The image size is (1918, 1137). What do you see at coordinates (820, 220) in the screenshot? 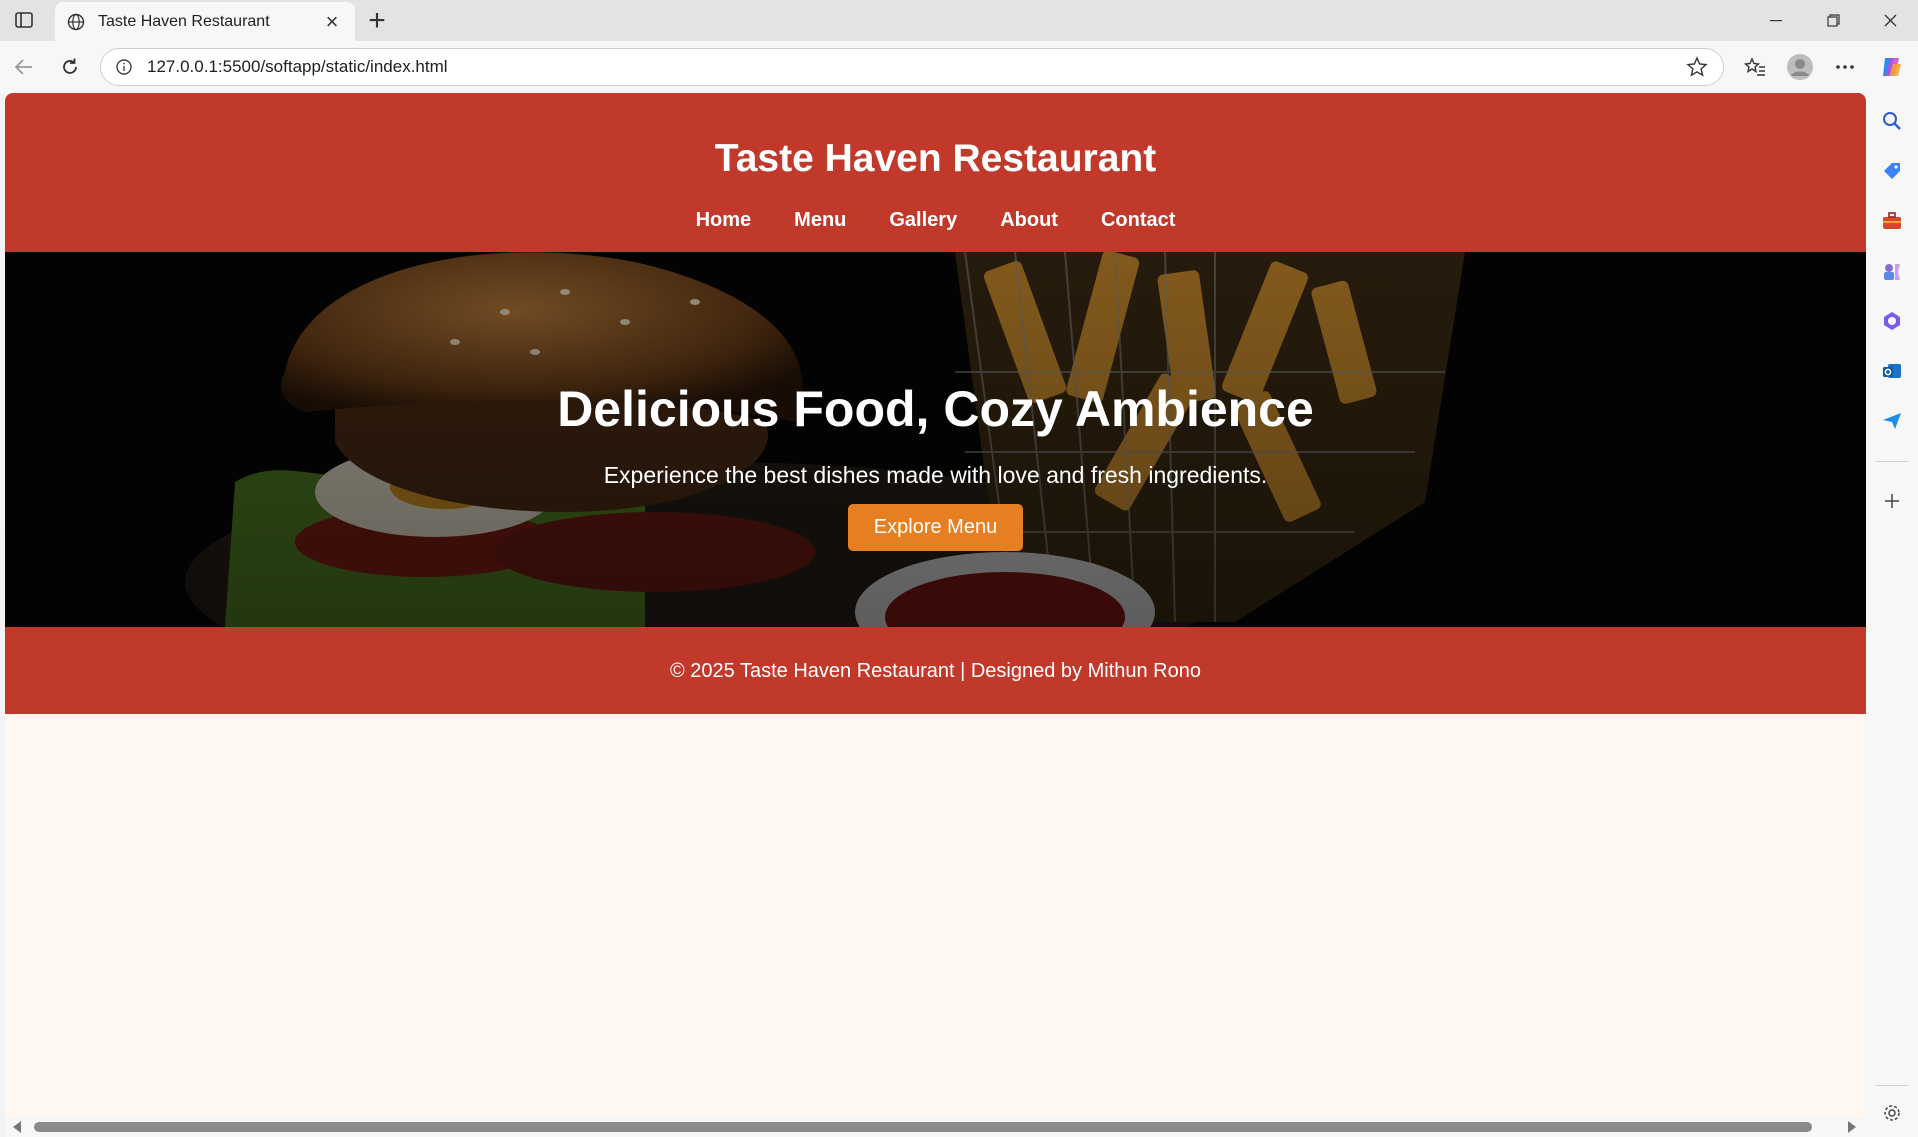
I see `nav-link-menu: Menu` at bounding box center [820, 220].